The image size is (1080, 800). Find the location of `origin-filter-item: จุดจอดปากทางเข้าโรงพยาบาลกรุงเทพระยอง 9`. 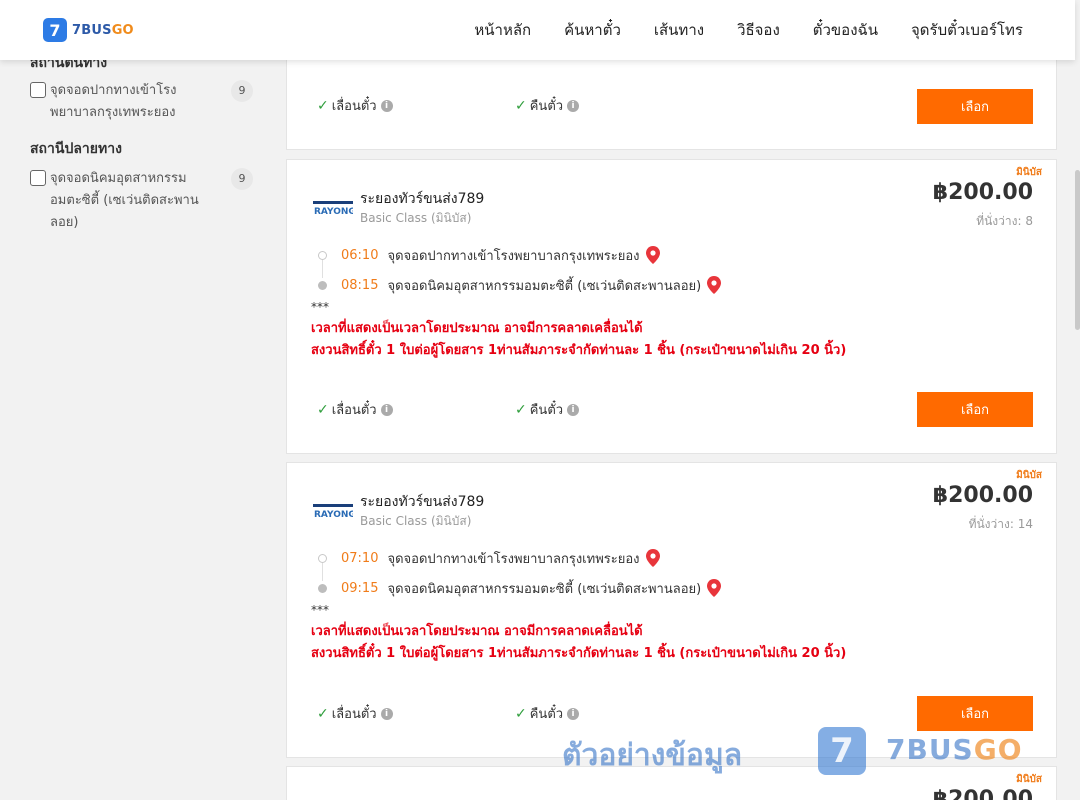

origin-filter-item: จุดจอดปากทางเข้าโรงพยาบาลกรุงเทพระยอง 9 is located at coordinates (145, 102).